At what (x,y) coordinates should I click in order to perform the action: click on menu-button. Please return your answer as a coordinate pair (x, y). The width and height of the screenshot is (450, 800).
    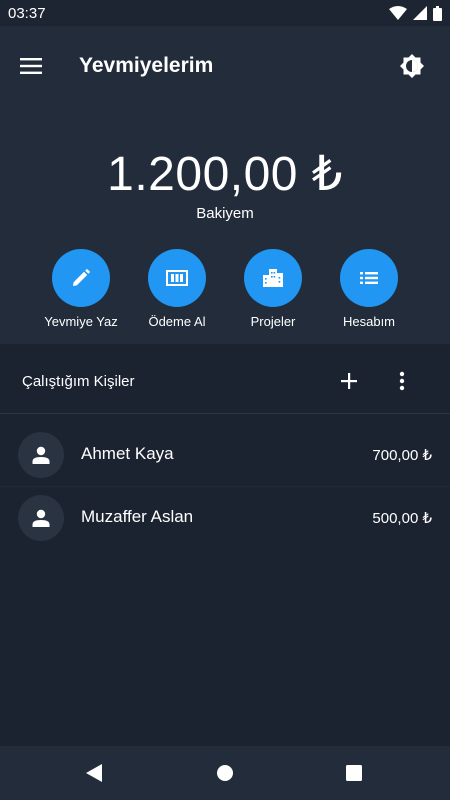
    Looking at the image, I should click on (31, 66).